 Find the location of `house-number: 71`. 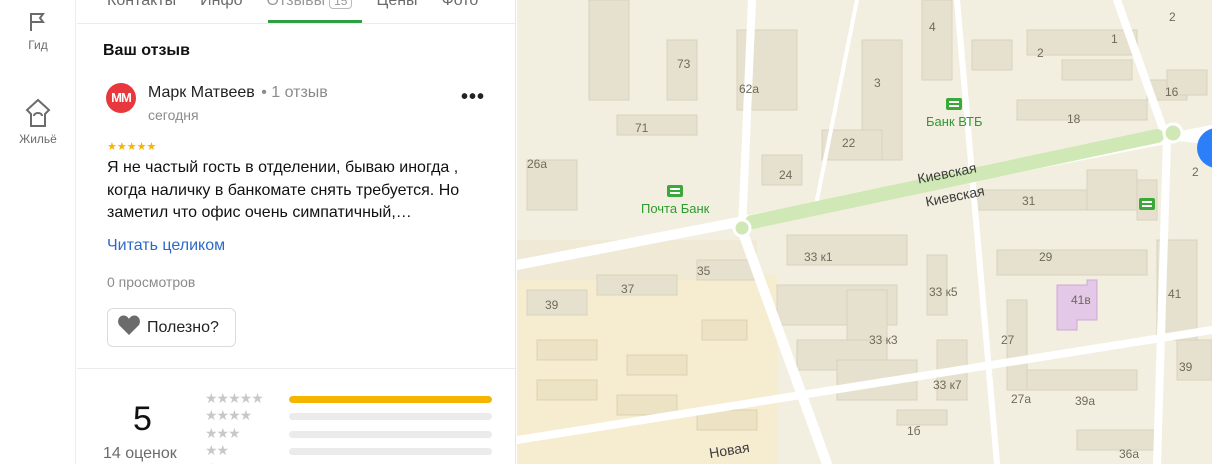

house-number: 71 is located at coordinates (642, 128).